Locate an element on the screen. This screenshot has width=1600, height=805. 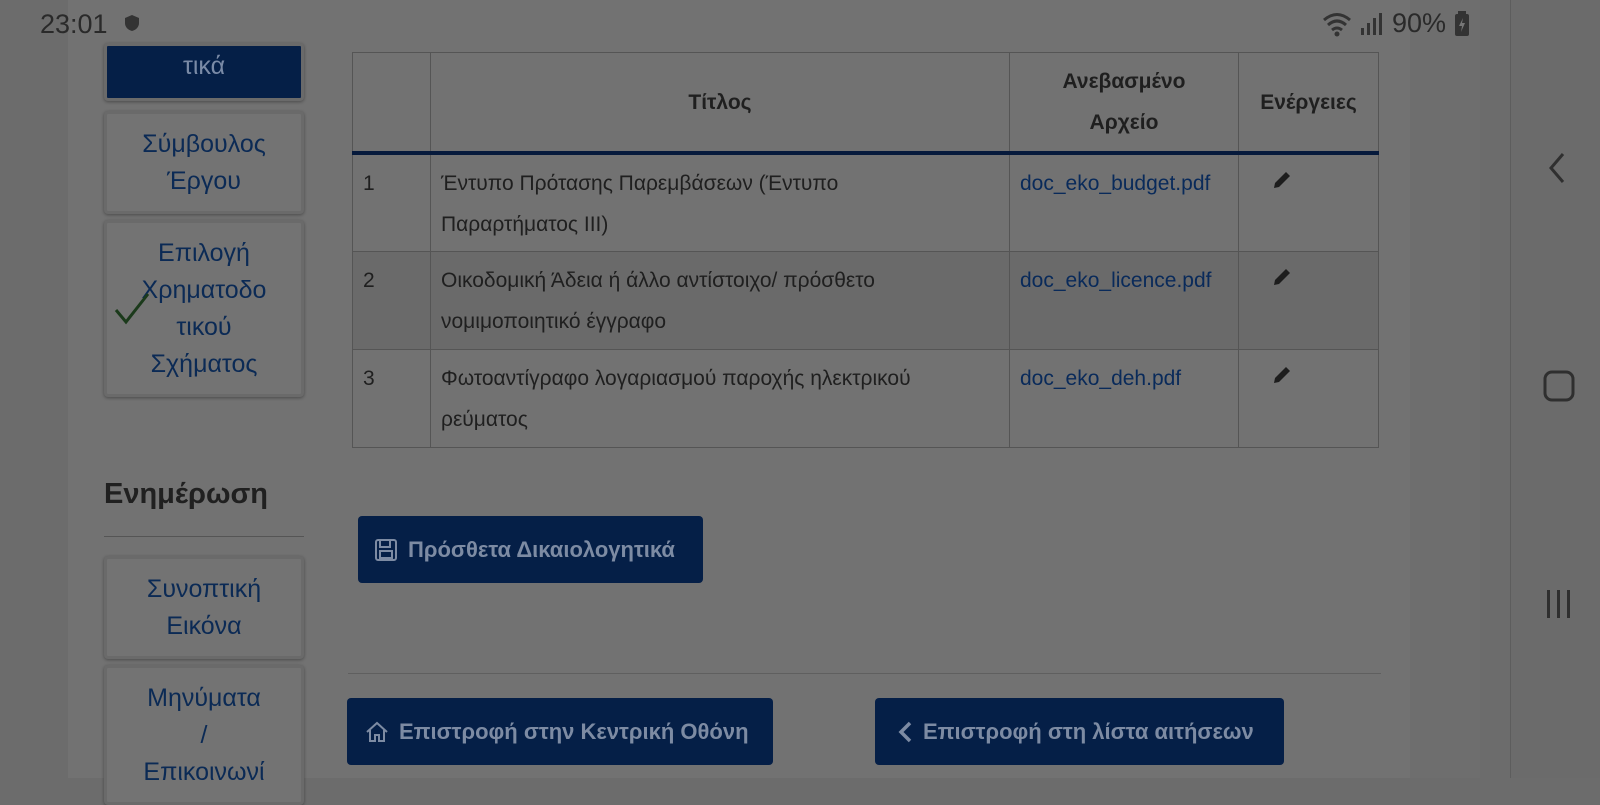
recents-nav-icon is located at coordinates (1559, 604).